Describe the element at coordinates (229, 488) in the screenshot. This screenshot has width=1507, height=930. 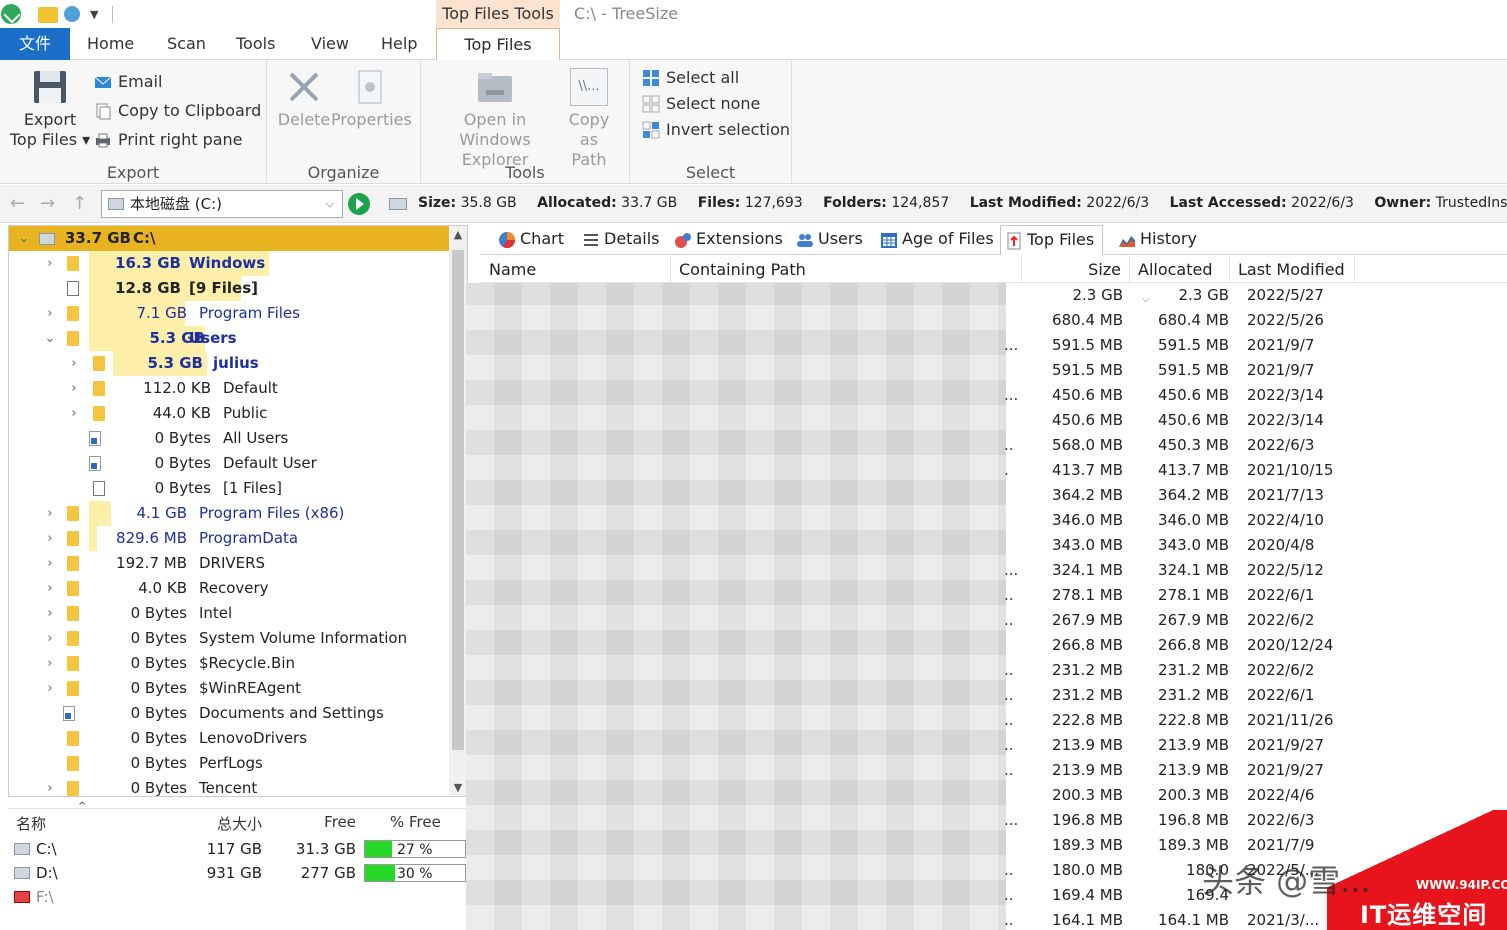
I see `tree-row: 0 Bytes [1 Files]` at that location.